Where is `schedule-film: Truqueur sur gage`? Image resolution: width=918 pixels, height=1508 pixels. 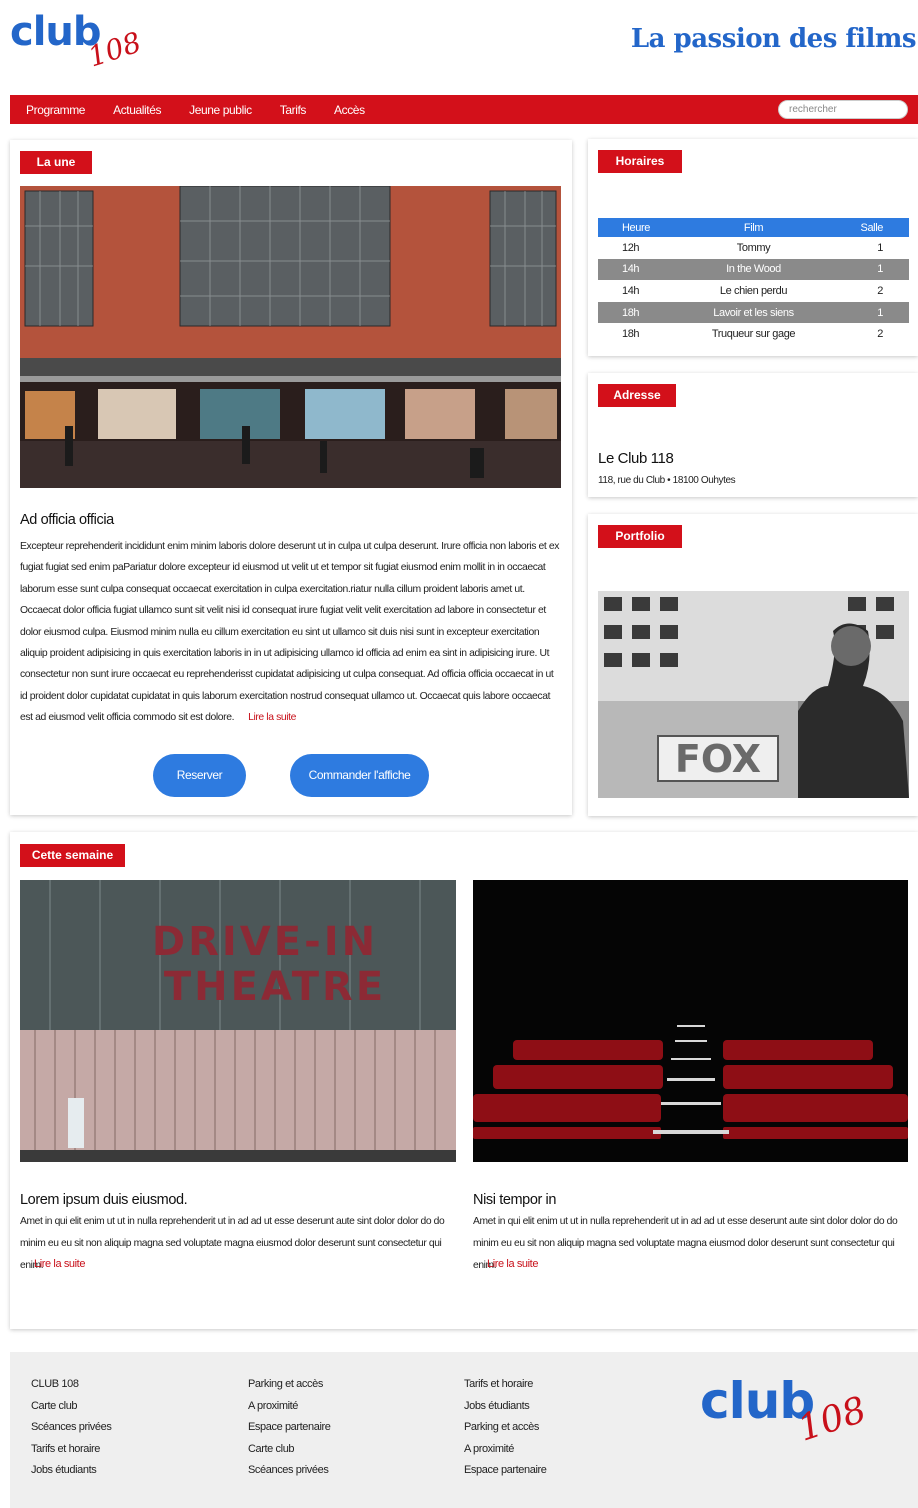 schedule-film: Truqueur sur gage is located at coordinates (753, 334).